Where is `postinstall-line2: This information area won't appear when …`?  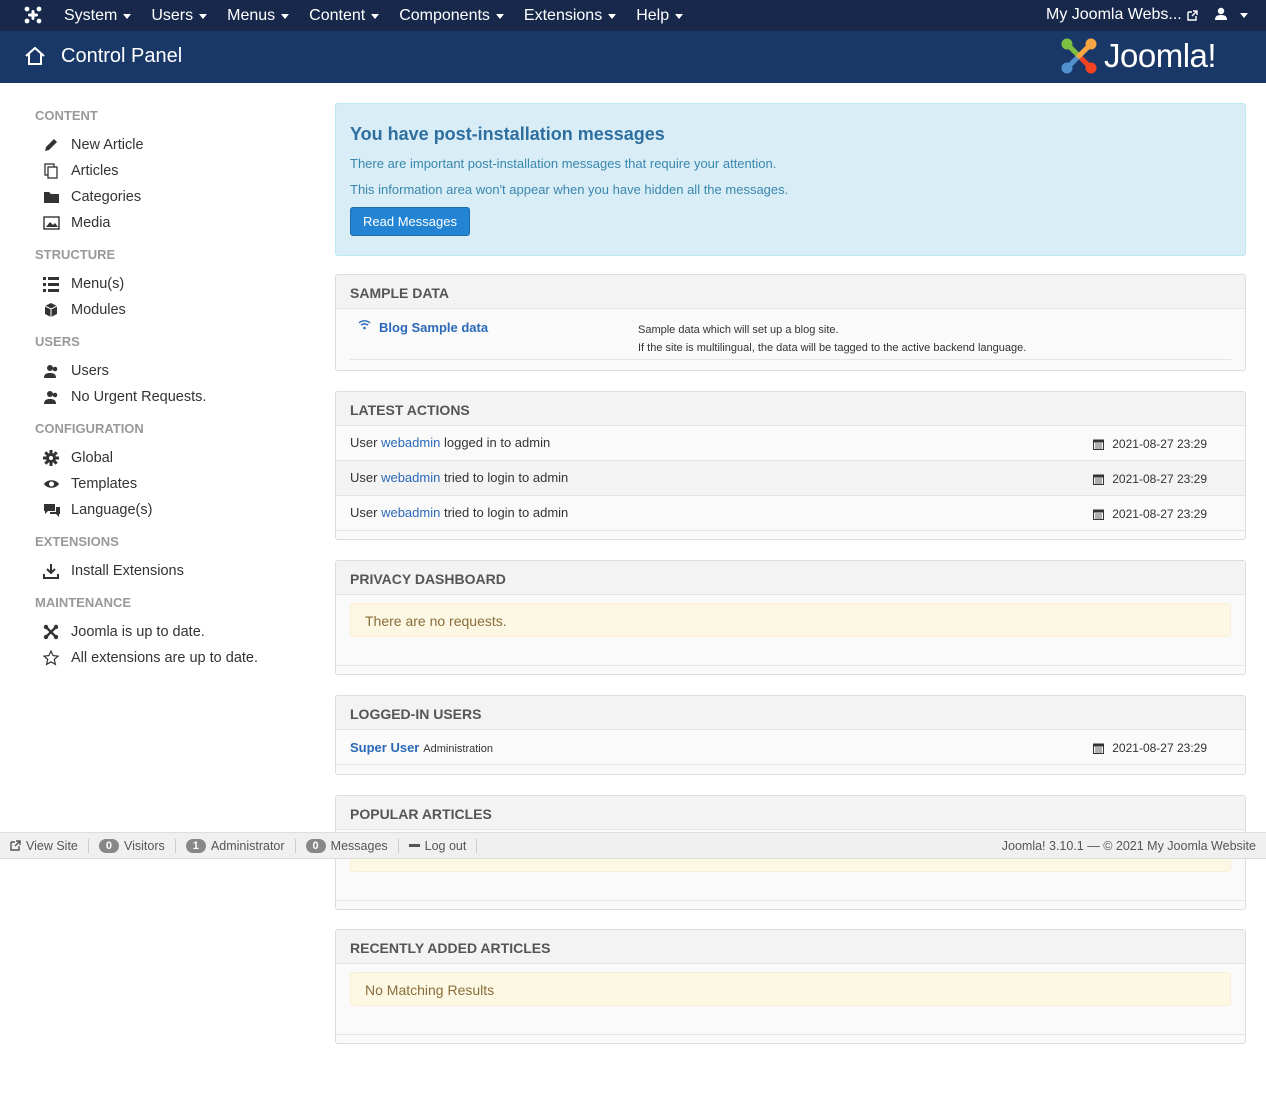
postinstall-line2: This information area won't appear when … is located at coordinates (569, 189).